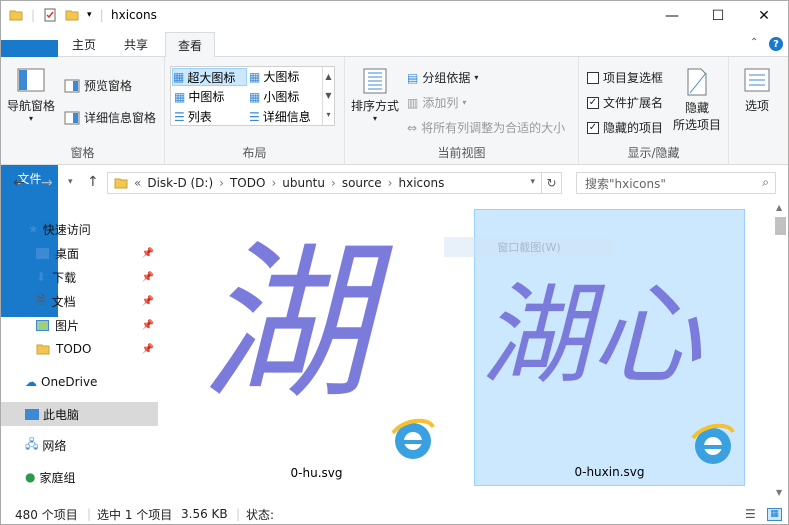 Image resolution: width=789 pixels, height=525 pixels. I want to click on nav-label: 文档, so click(63, 301).